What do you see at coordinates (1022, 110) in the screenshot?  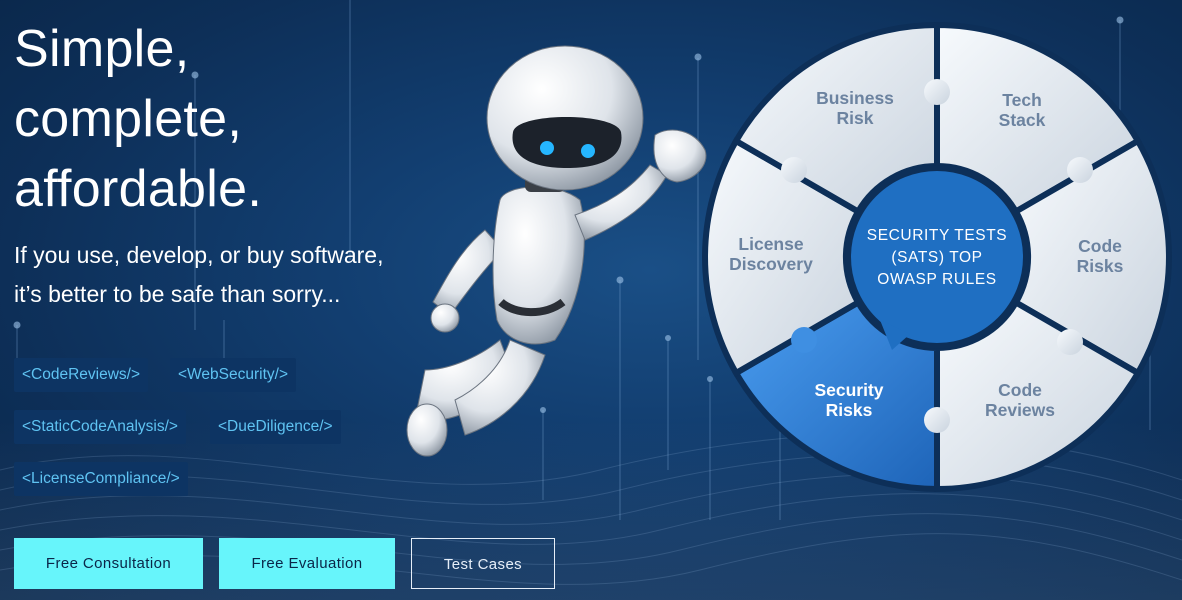 I see `segment-label-tech-stack: Tech Stack` at bounding box center [1022, 110].